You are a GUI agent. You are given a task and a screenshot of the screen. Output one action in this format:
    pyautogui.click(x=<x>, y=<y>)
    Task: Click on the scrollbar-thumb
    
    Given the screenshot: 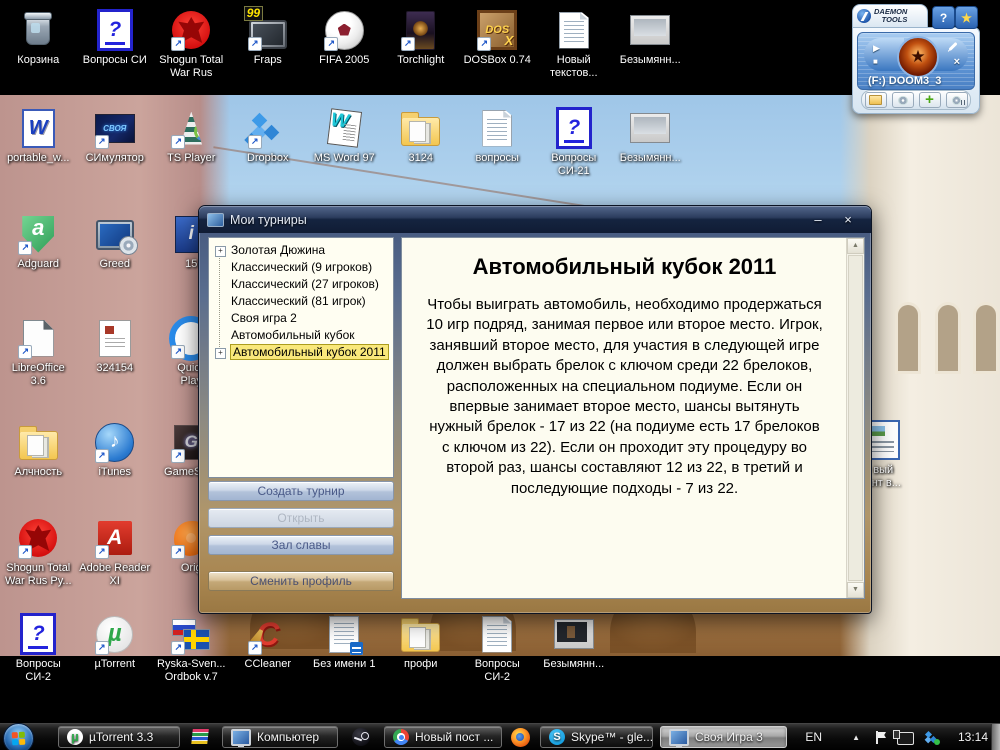 What is the action you would take?
    pyautogui.click(x=855, y=418)
    